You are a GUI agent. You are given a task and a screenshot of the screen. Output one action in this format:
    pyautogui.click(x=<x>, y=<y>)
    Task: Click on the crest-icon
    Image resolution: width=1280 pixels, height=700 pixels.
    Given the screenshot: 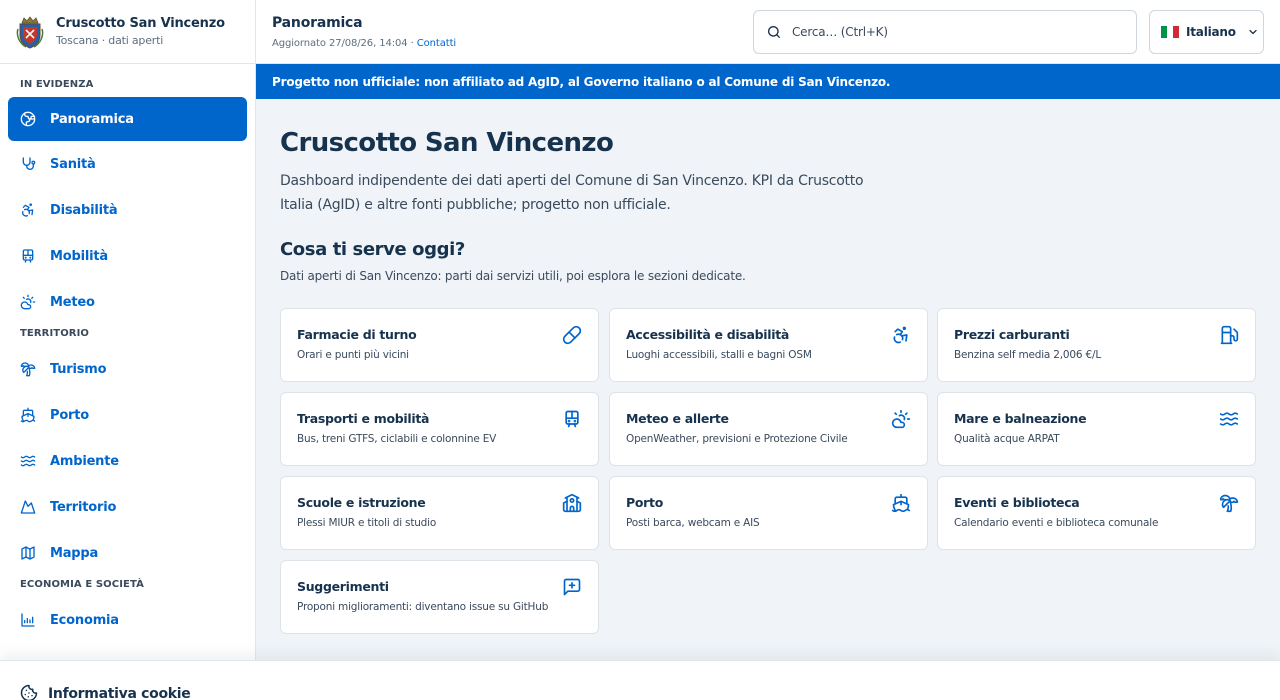 What is the action you would take?
    pyautogui.click(x=30, y=32)
    